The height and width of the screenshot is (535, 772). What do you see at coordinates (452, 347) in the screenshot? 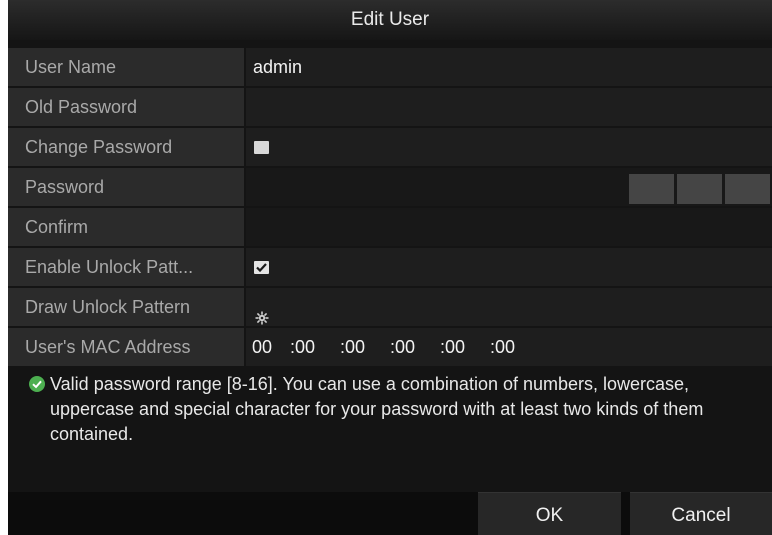
I see `mac-octet-5: :00` at bounding box center [452, 347].